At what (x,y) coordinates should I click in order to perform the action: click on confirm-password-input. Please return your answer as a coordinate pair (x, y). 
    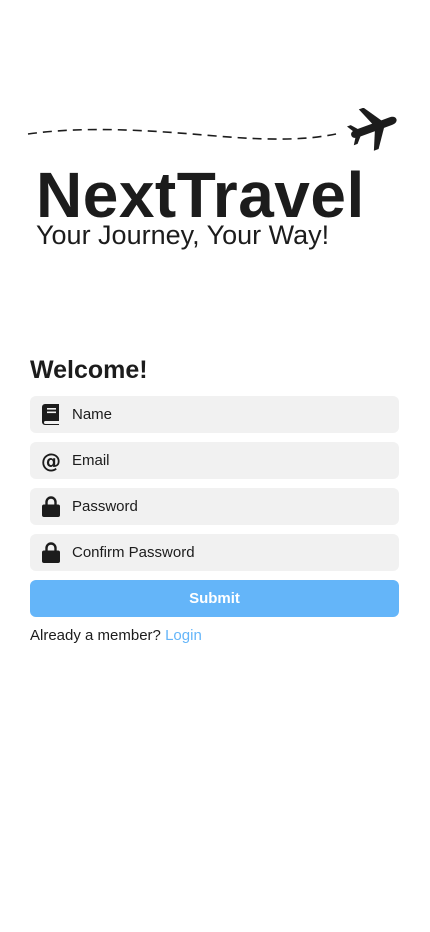
    Looking at the image, I should click on (235, 552).